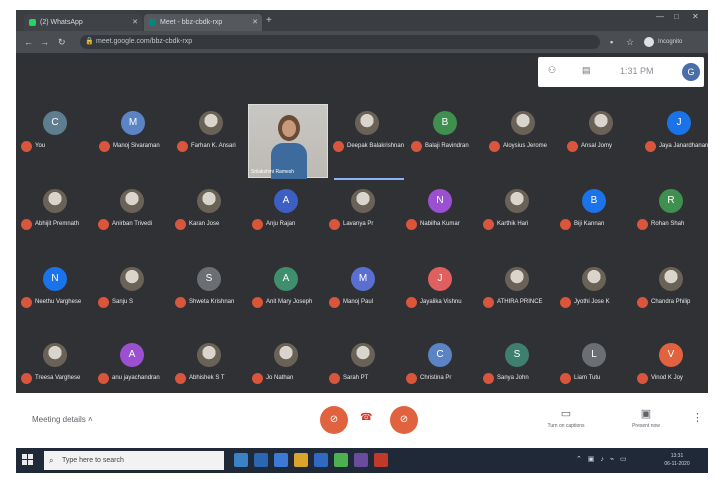  What do you see at coordinates (517, 355) in the screenshot?
I see `avatar: S` at bounding box center [517, 355].